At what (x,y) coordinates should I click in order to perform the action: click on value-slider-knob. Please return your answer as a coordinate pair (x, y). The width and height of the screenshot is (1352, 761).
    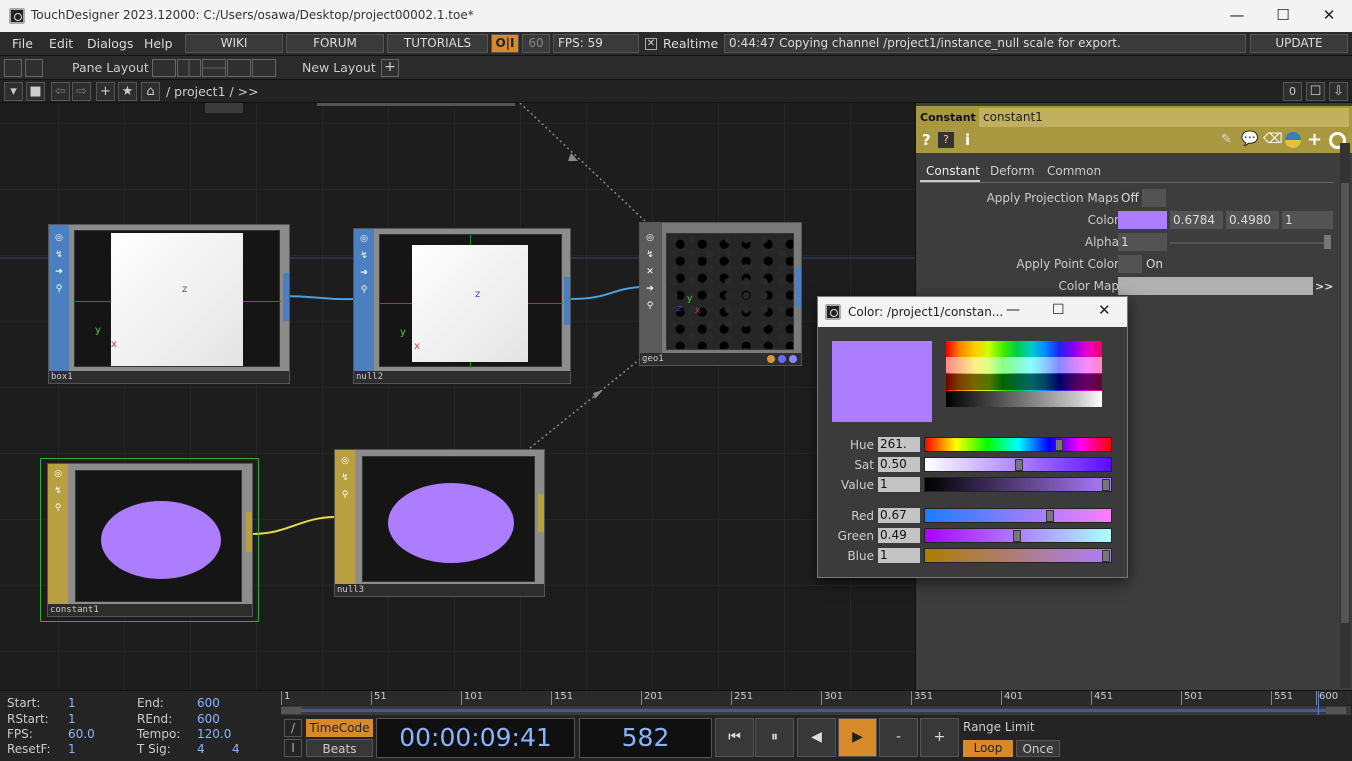
    Looking at the image, I should click on (1106, 485).